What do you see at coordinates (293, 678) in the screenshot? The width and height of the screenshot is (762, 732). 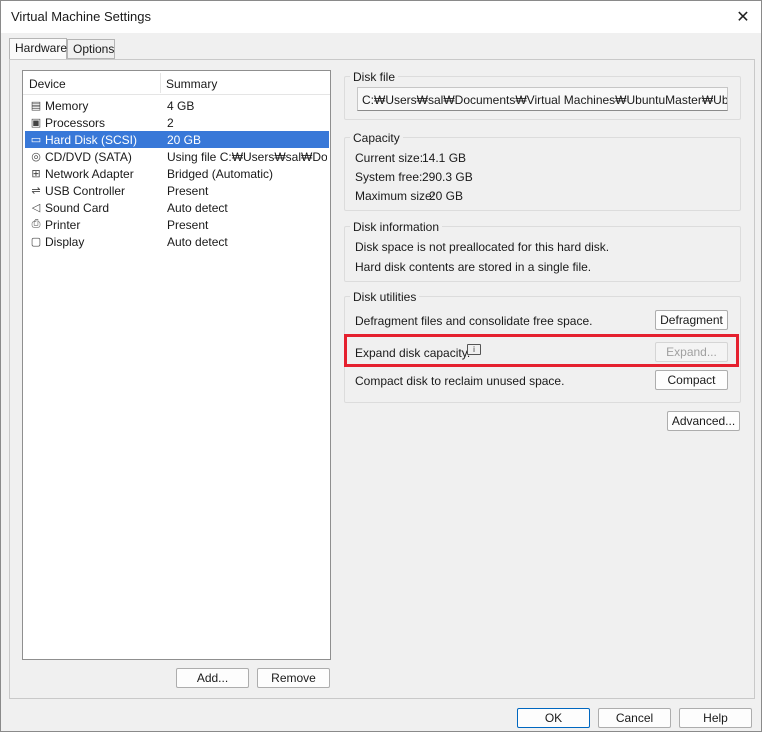 I see `remove-button: Remove` at bounding box center [293, 678].